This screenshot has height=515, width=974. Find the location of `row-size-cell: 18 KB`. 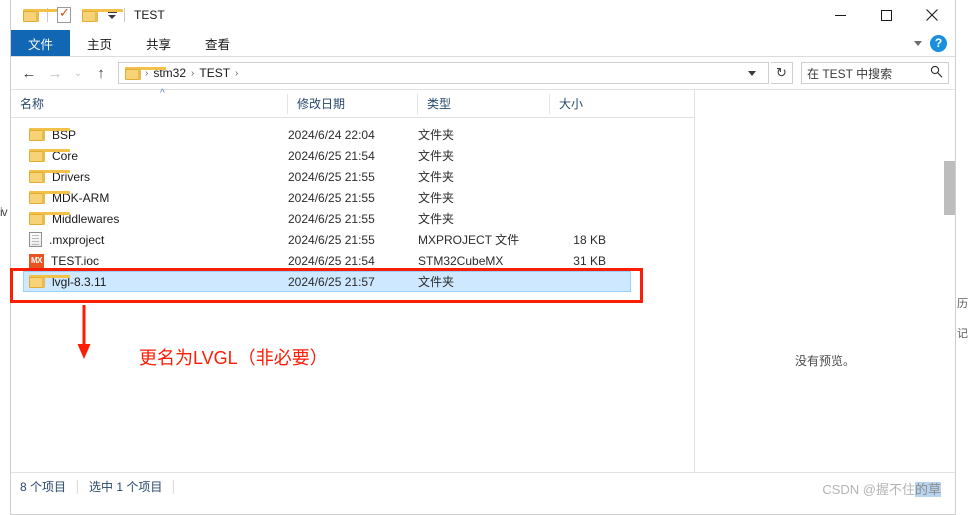

row-size-cell: 18 KB is located at coordinates (589, 239).